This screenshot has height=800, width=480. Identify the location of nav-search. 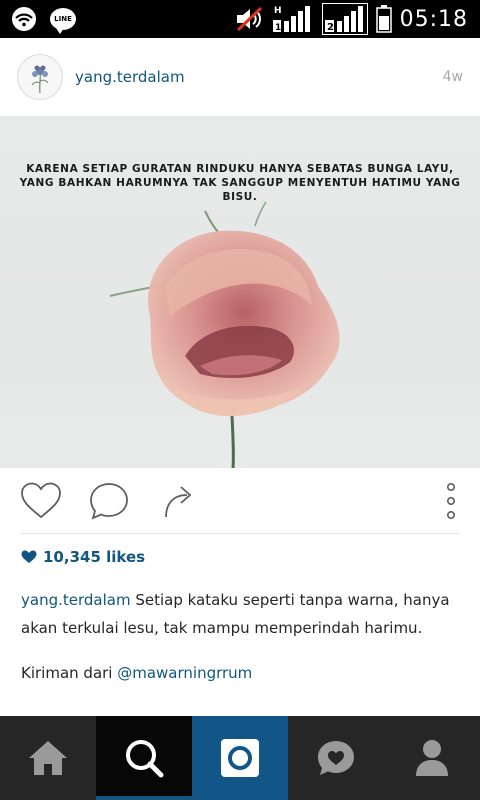
(144, 758).